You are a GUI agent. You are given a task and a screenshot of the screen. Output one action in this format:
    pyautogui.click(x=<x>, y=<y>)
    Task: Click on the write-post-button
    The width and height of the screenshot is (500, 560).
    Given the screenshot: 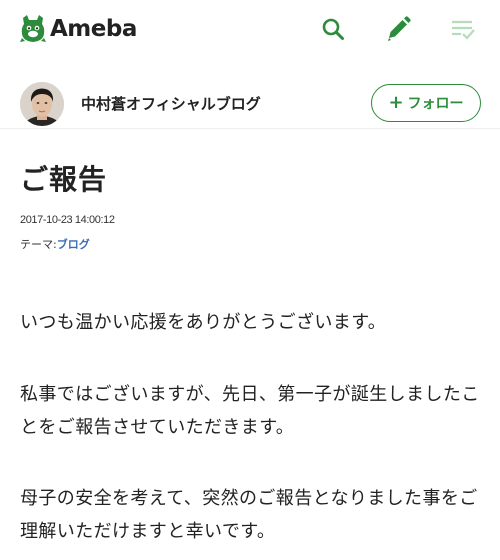 What is the action you would take?
    pyautogui.click(x=398, y=29)
    